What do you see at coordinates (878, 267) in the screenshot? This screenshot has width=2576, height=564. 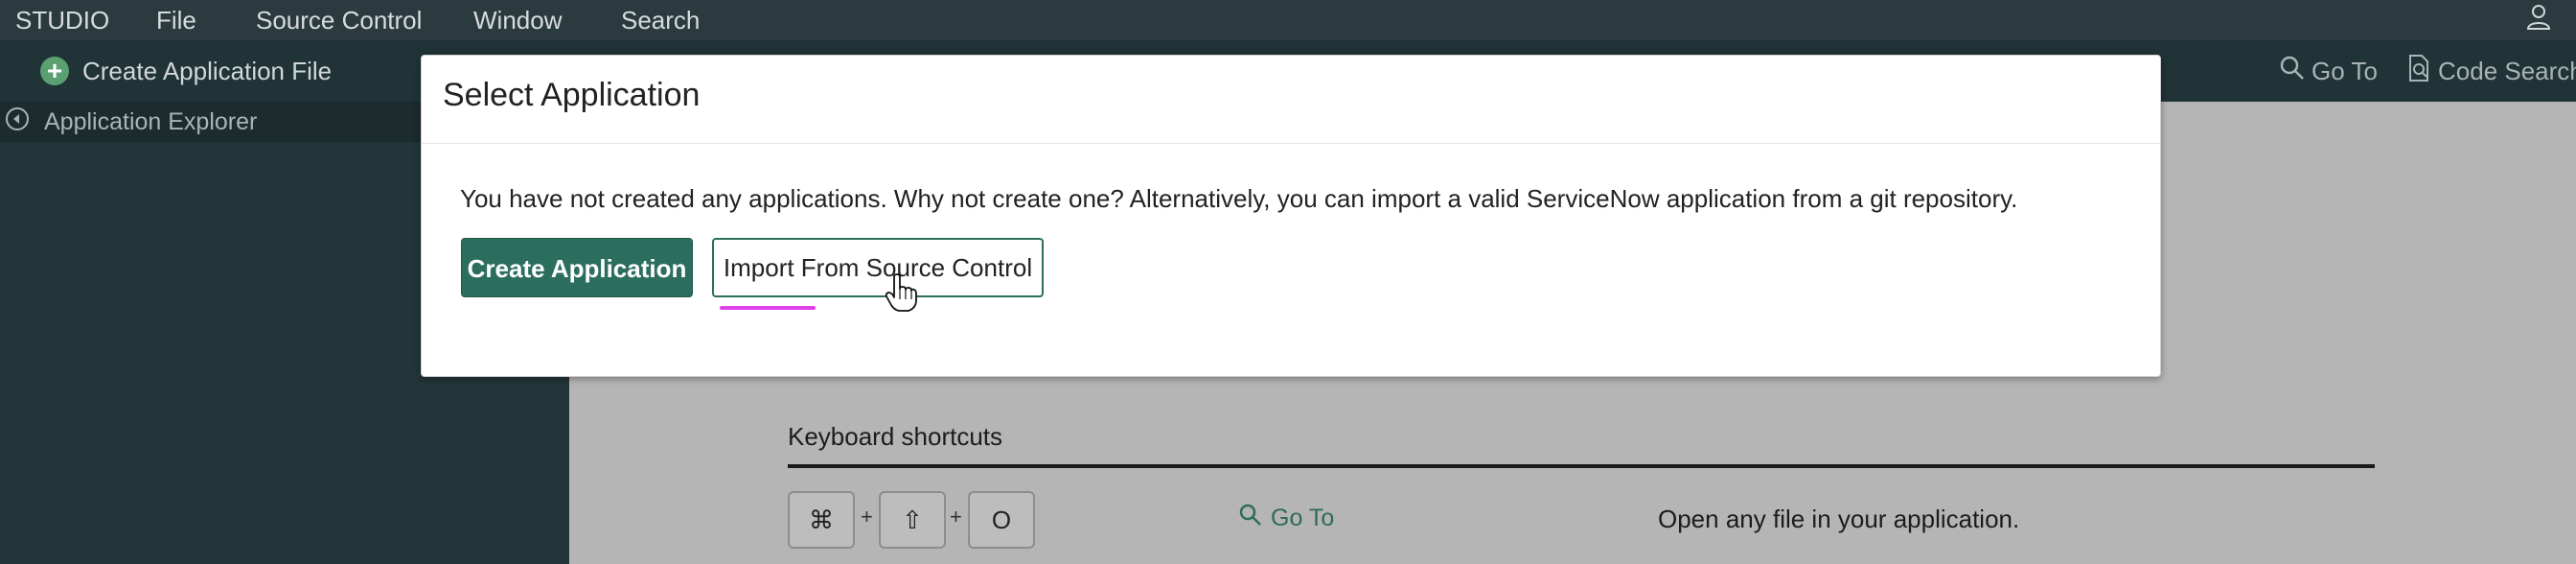 I see `import-from-source-control-button: Import From Source Control` at bounding box center [878, 267].